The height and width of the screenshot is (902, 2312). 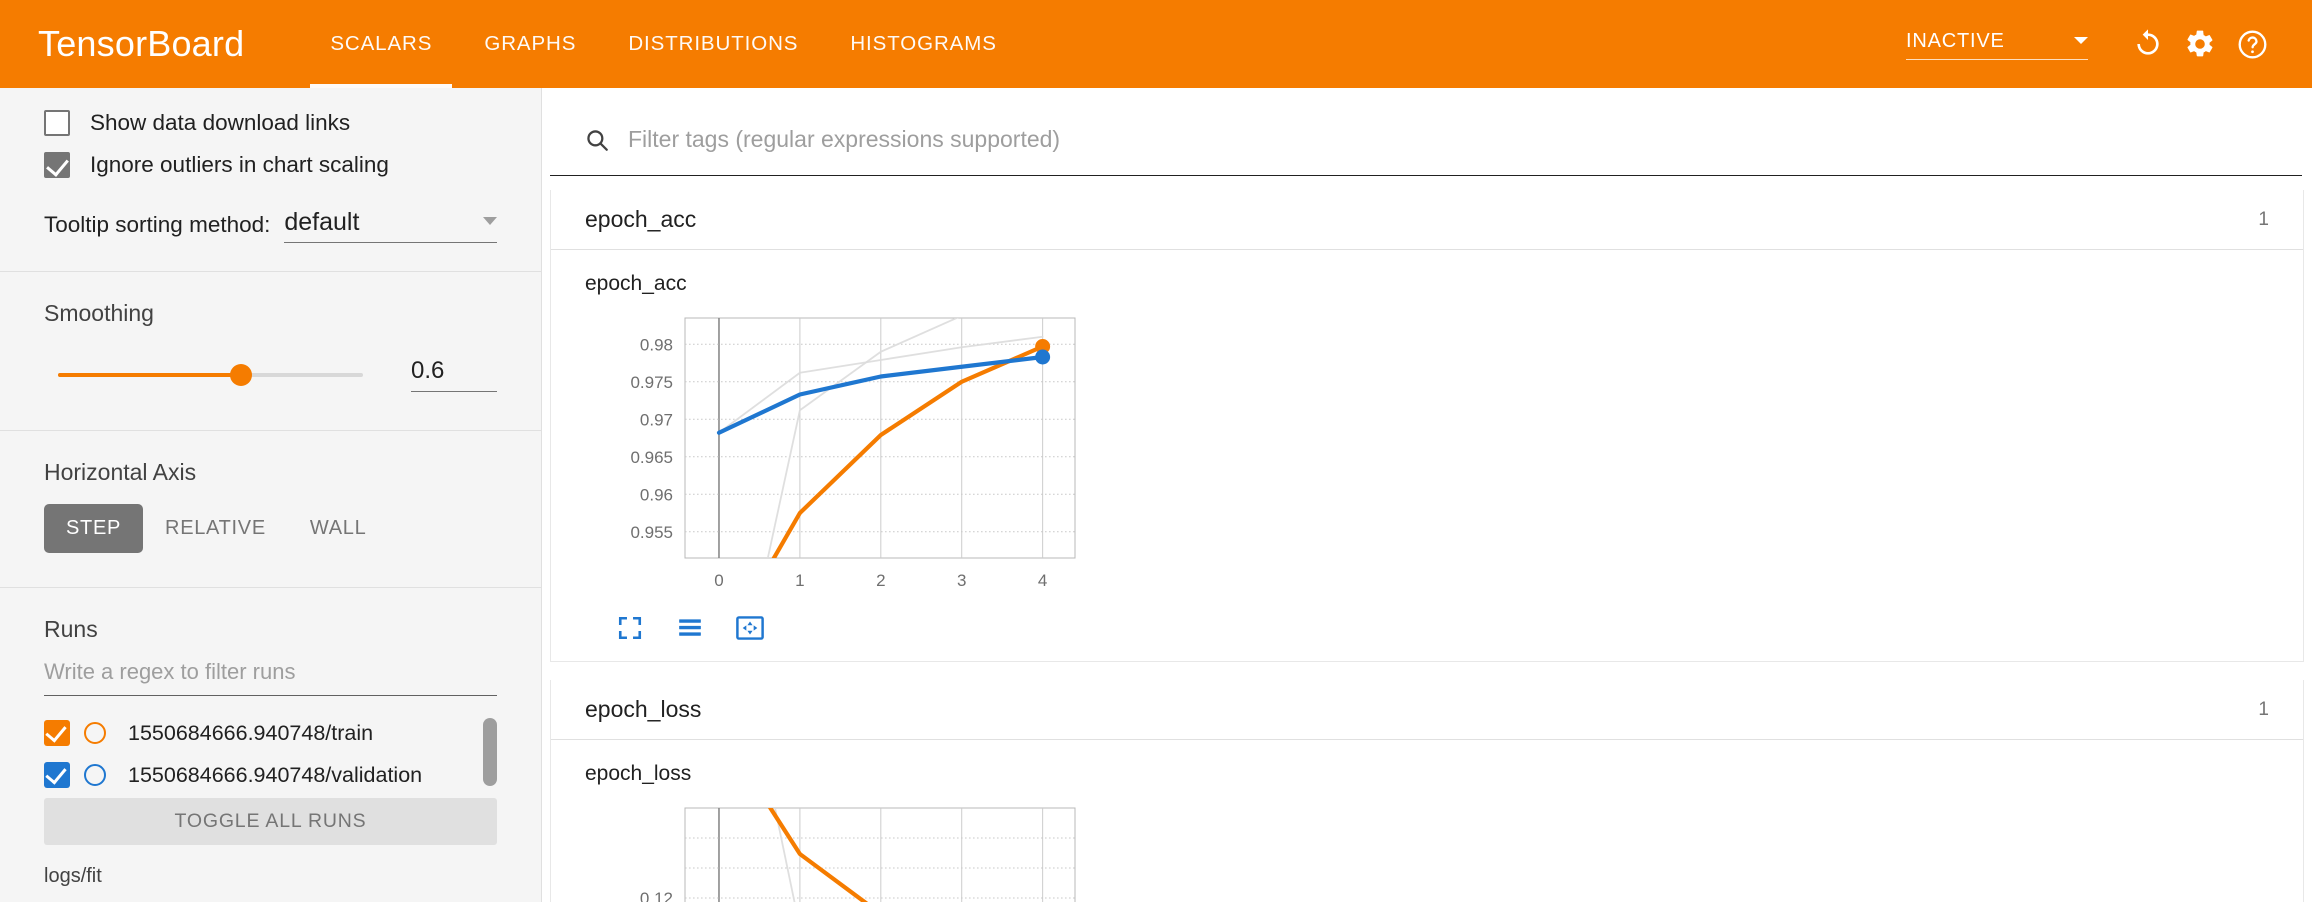 What do you see at coordinates (338, 528) in the screenshot?
I see `axis-option-wall: WALL` at bounding box center [338, 528].